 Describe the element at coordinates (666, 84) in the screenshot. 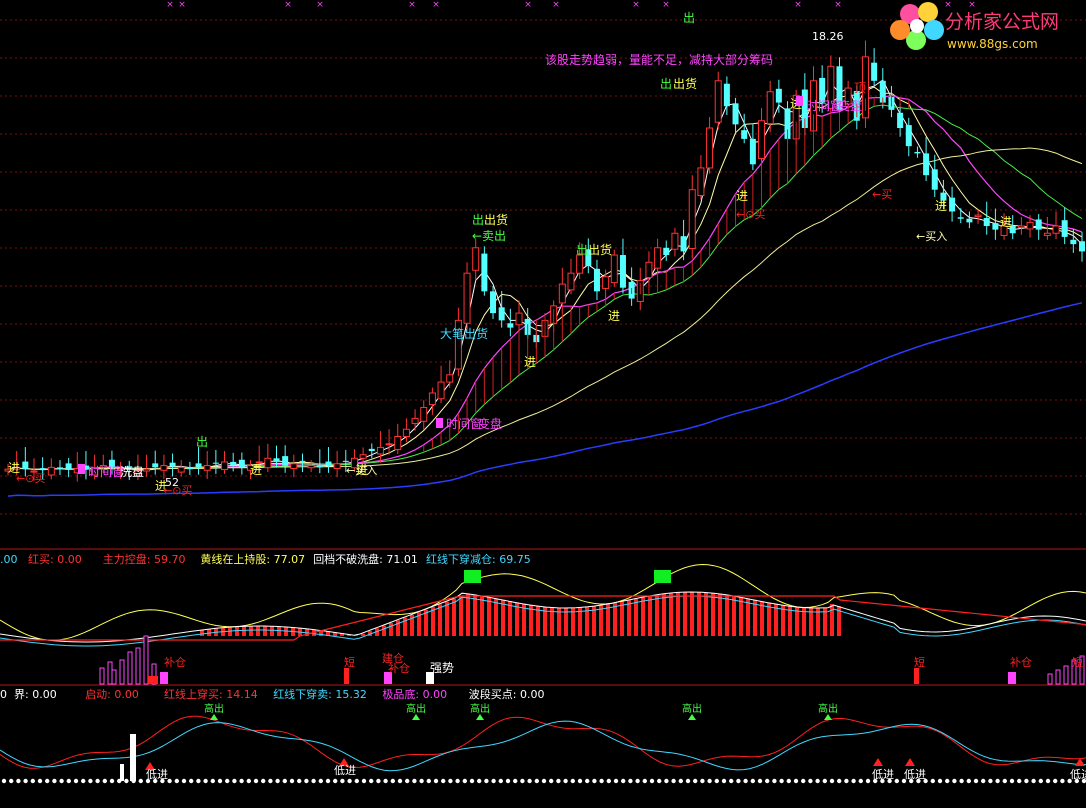

I see `annotation-chu: 出` at that location.